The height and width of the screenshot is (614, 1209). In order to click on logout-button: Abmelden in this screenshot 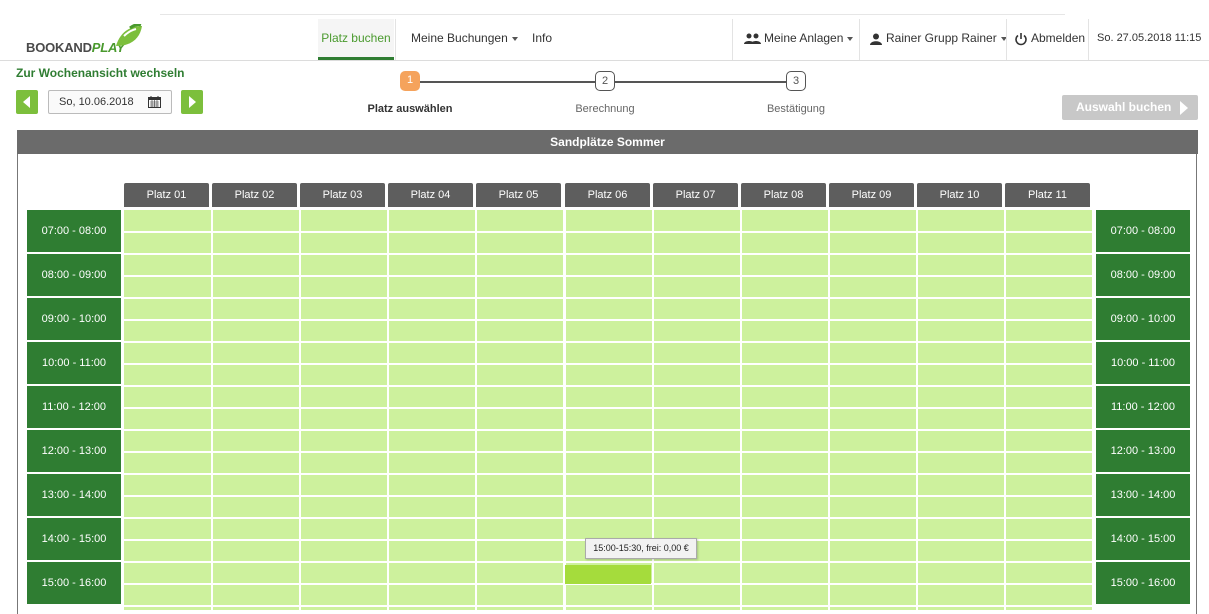, I will do `click(1049, 39)`.